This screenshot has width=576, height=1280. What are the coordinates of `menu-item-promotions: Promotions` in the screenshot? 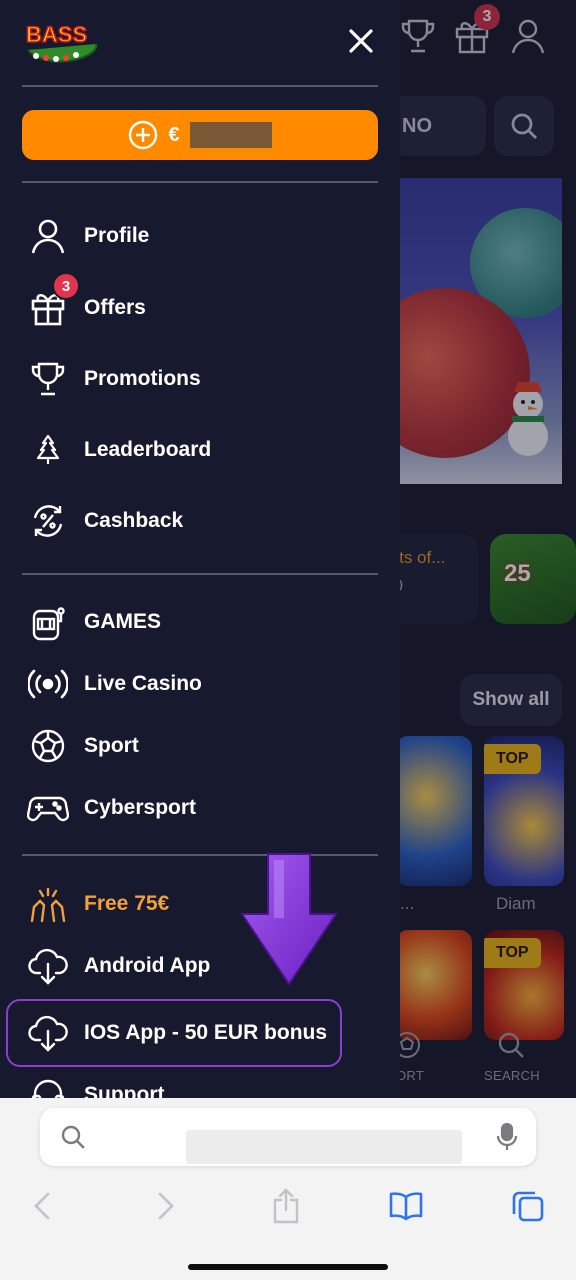 It's located at (113, 379).